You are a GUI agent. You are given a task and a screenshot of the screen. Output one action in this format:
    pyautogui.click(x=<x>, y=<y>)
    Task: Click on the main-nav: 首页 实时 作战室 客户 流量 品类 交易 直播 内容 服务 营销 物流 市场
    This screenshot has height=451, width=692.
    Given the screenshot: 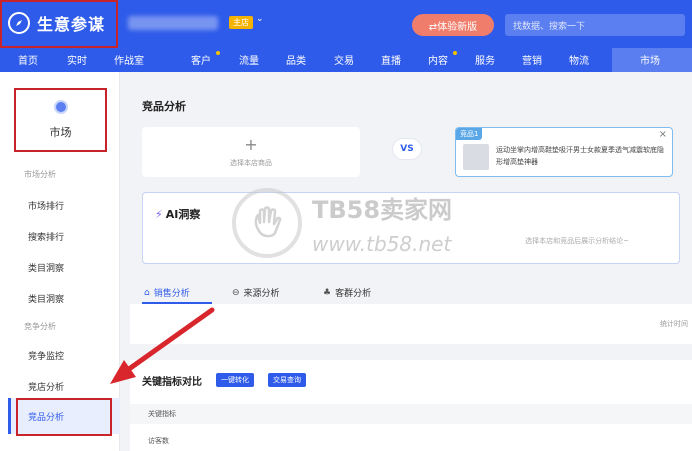 What is the action you would take?
    pyautogui.click(x=346, y=60)
    